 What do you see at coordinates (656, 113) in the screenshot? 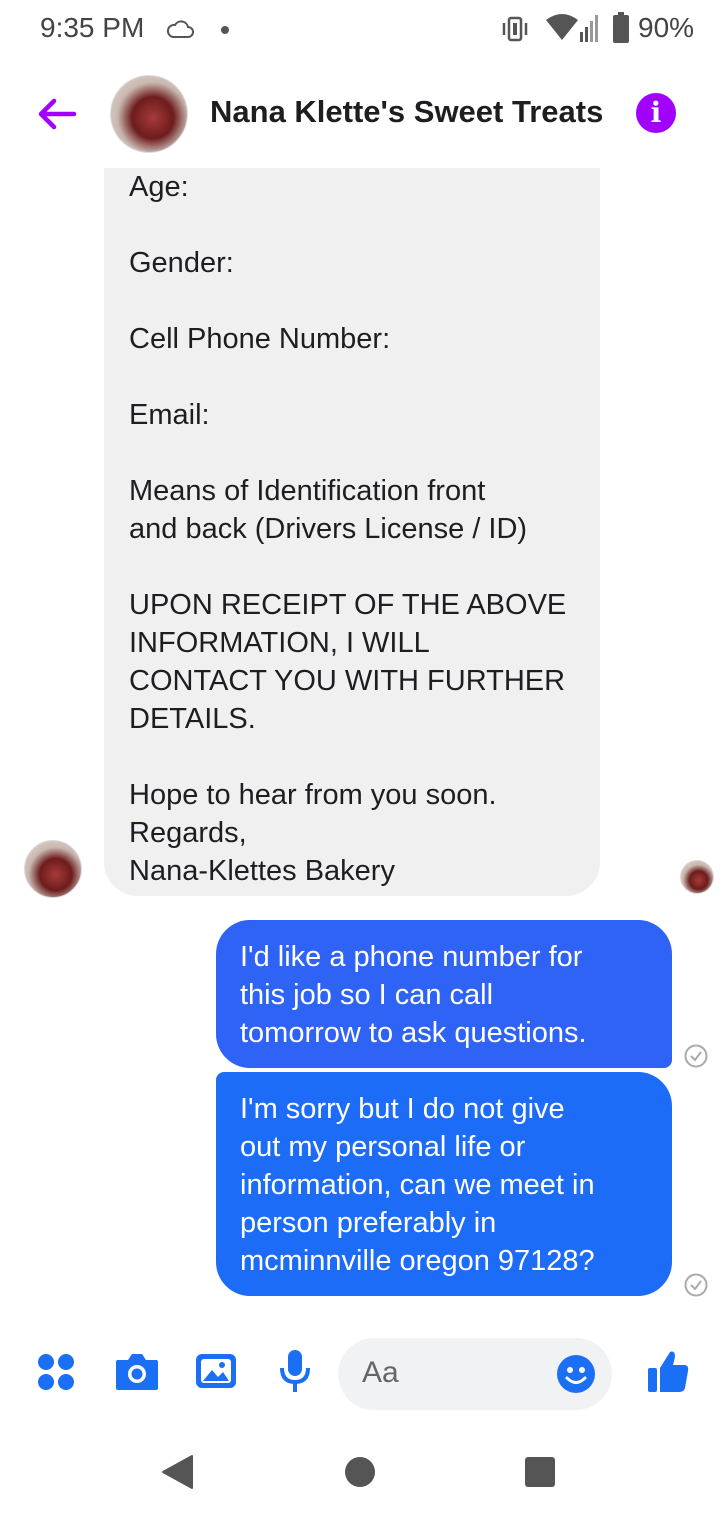
I see `info-button: i` at bounding box center [656, 113].